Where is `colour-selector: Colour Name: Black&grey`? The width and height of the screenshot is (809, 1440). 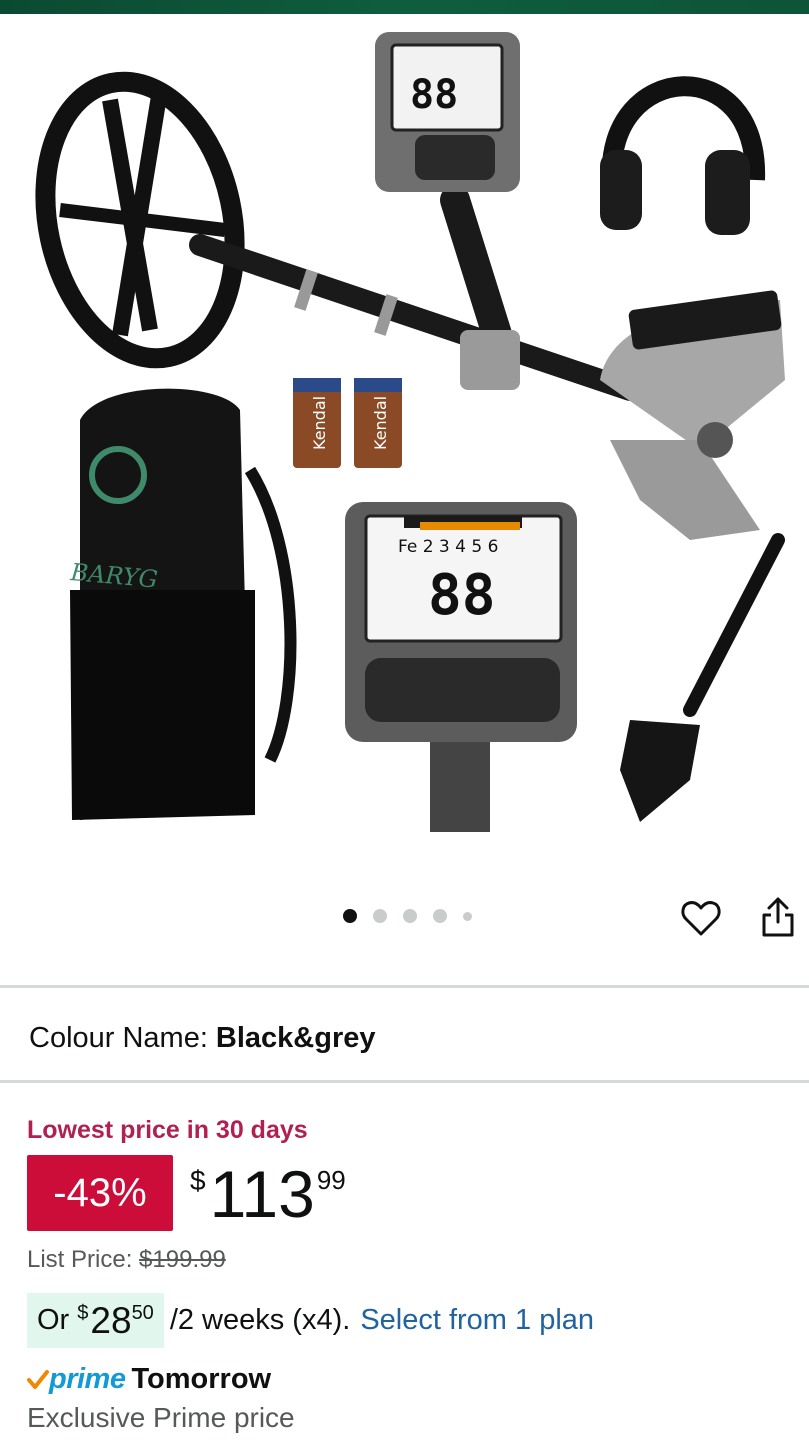 colour-selector: Colour Name: Black&grey is located at coordinates (202, 1038).